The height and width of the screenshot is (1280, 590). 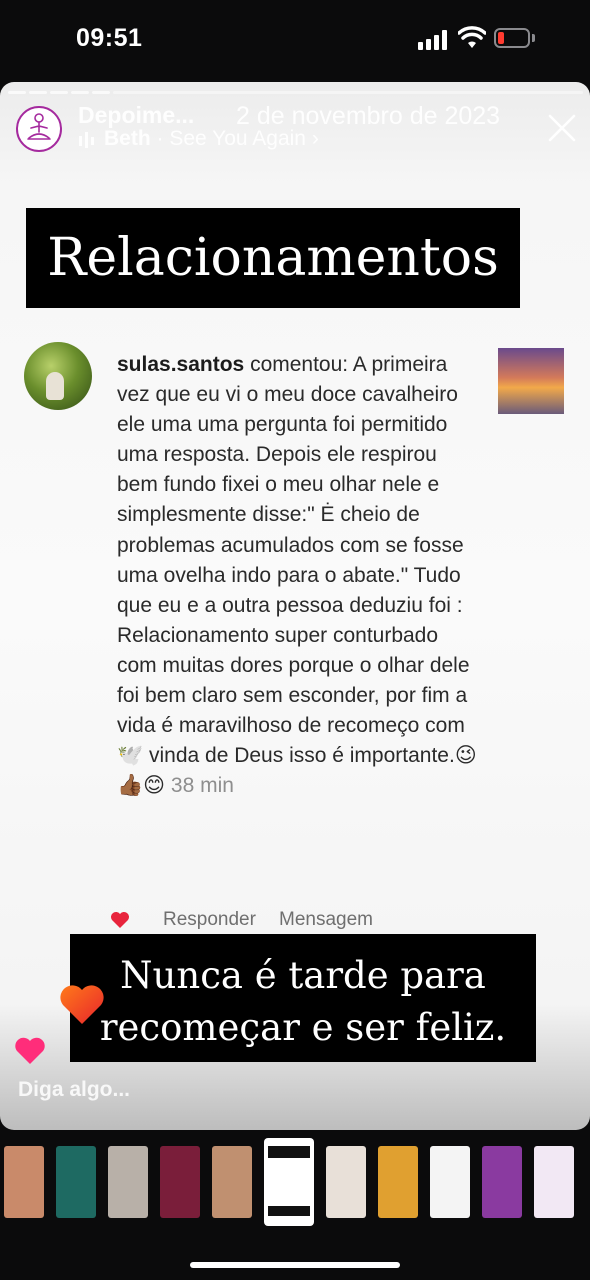 What do you see at coordinates (303, 1027) in the screenshot?
I see `quote-line-2: recomeçar e ser feliz.` at bounding box center [303, 1027].